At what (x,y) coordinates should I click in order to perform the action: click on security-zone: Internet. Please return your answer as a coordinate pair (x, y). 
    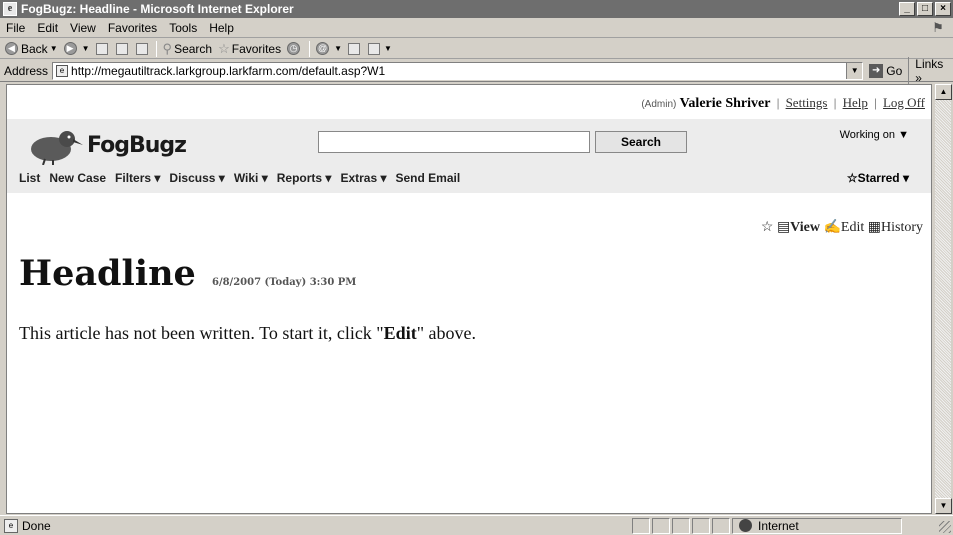
    Looking at the image, I should click on (817, 525).